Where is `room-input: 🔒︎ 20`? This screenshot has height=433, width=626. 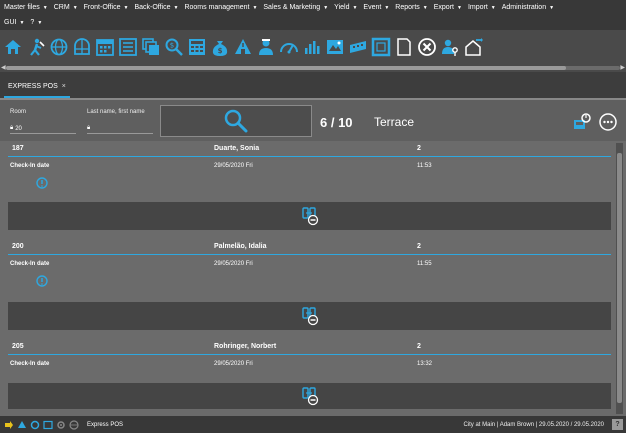
room-input: 🔒︎ 20 is located at coordinates (43, 129).